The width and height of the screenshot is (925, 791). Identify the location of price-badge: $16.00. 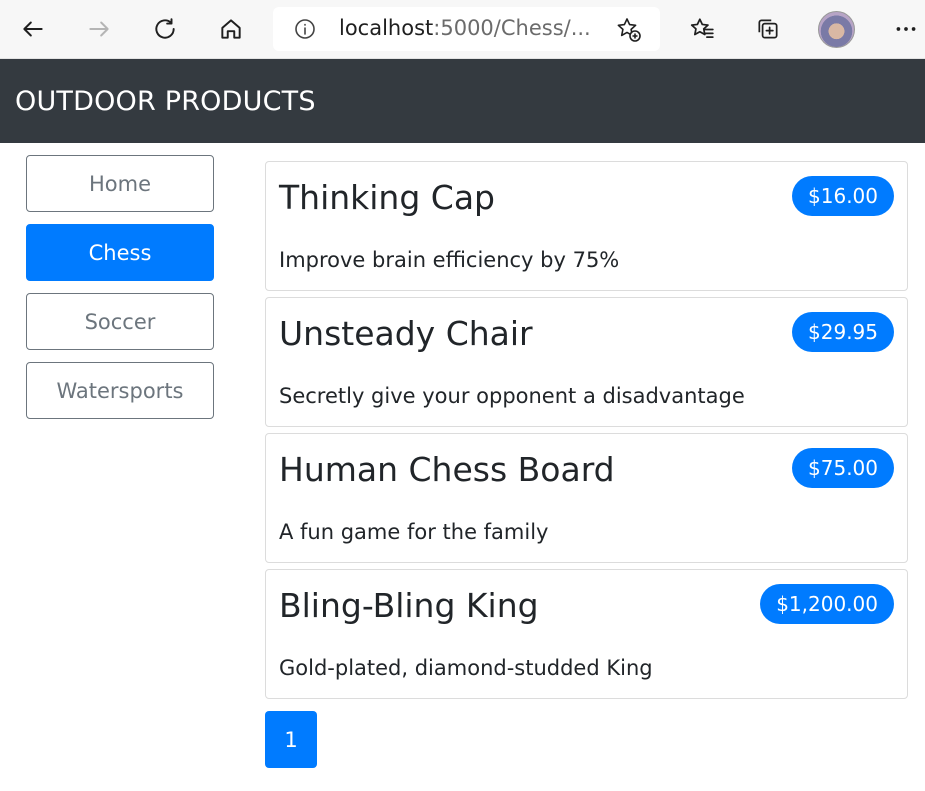
(843, 196).